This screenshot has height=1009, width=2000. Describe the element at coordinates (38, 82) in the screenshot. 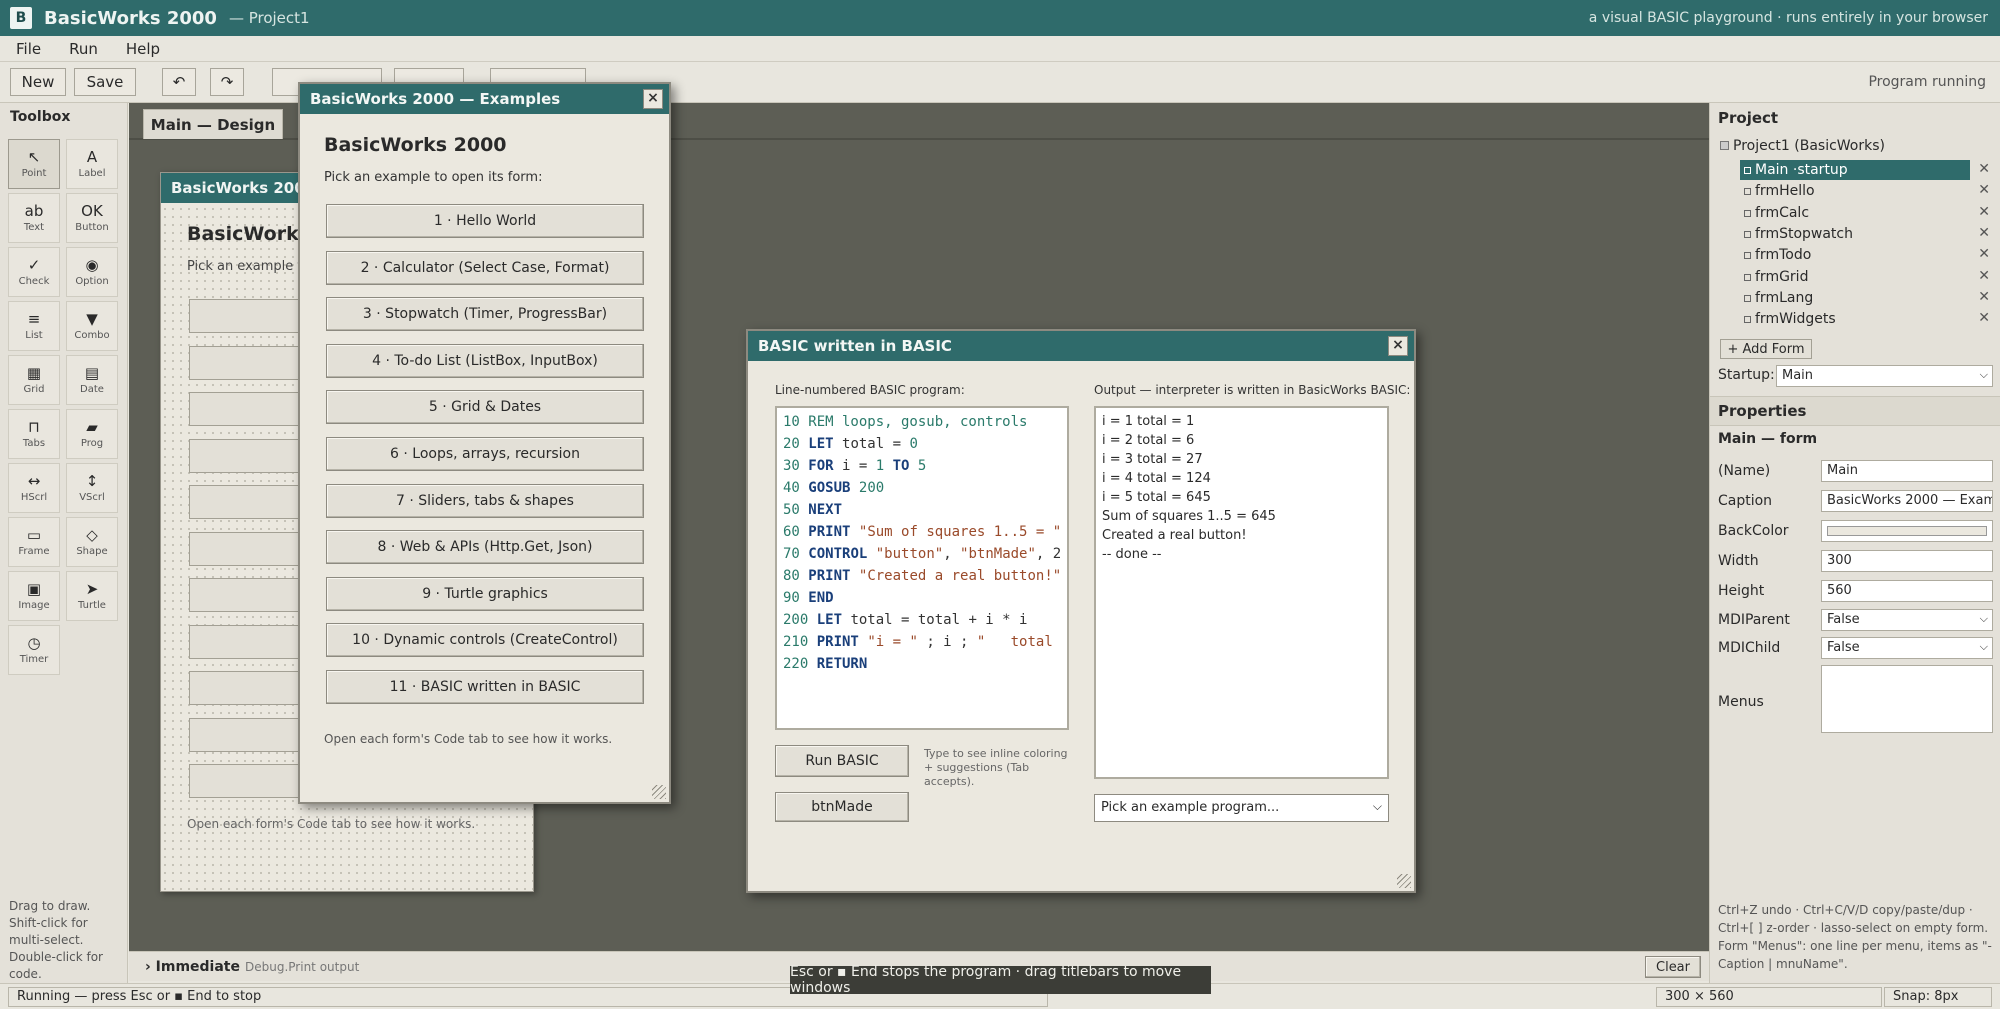

I see `new-button: New` at that location.